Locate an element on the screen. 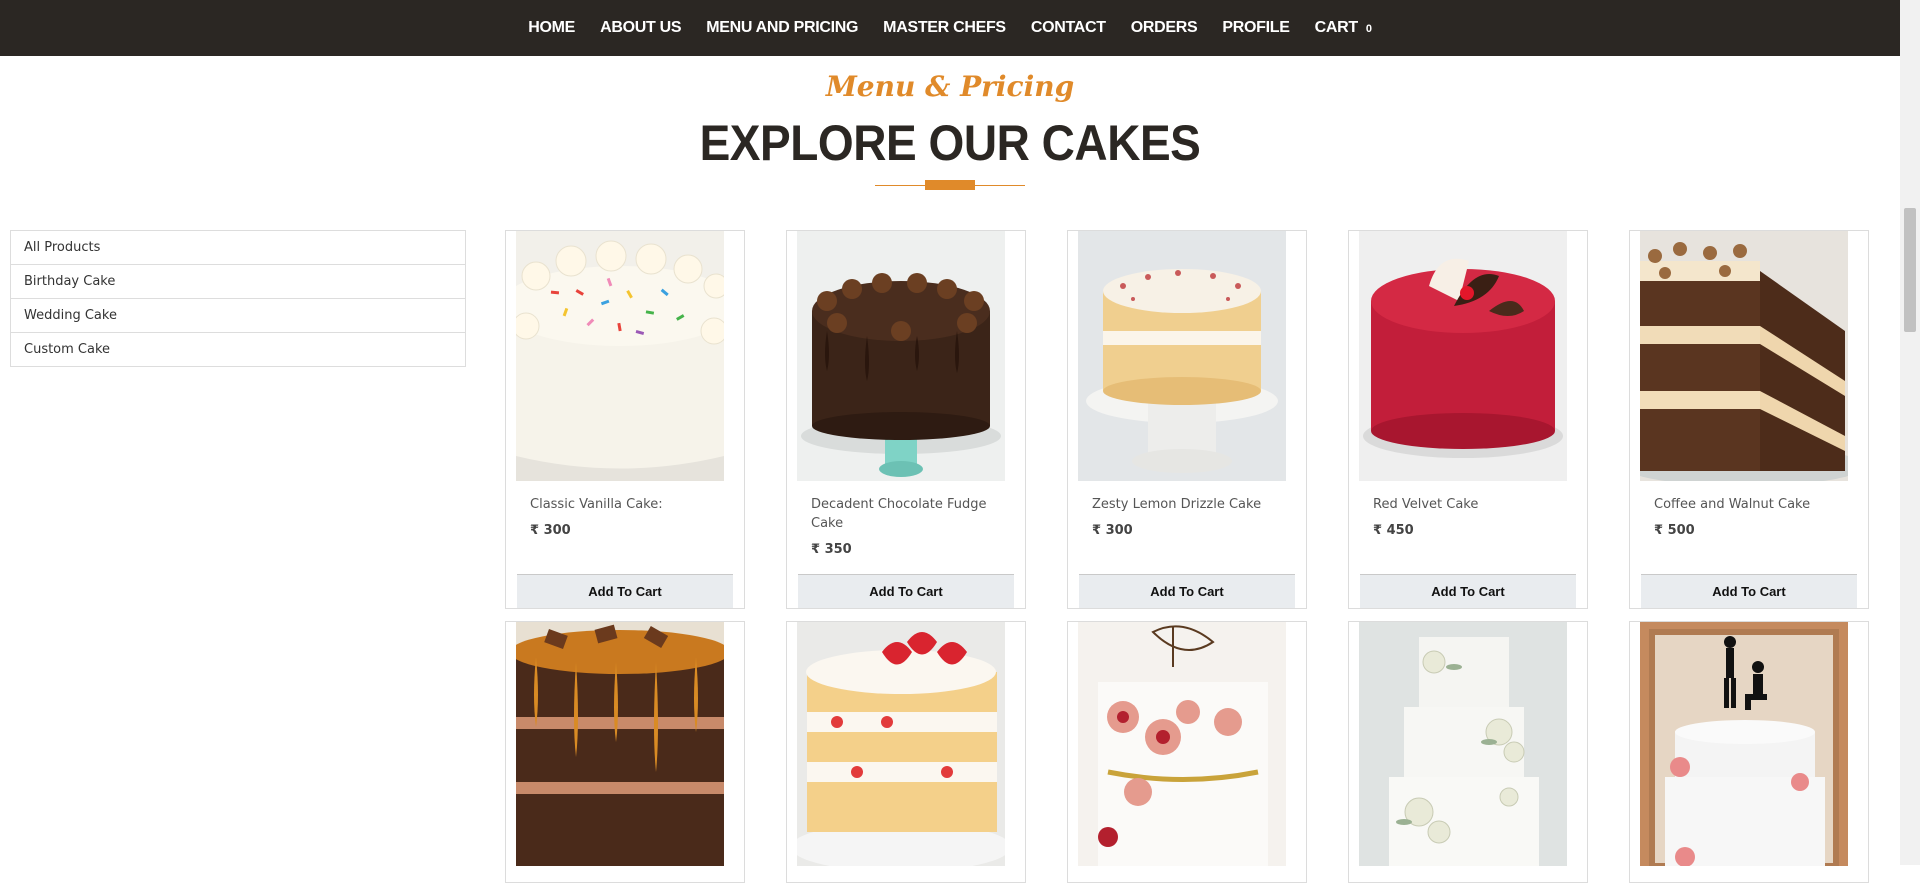 This screenshot has width=1920, height=883. product-card: Coffee and Walnut Cake ₹ 500 Add To Cart is located at coordinates (1749, 419).